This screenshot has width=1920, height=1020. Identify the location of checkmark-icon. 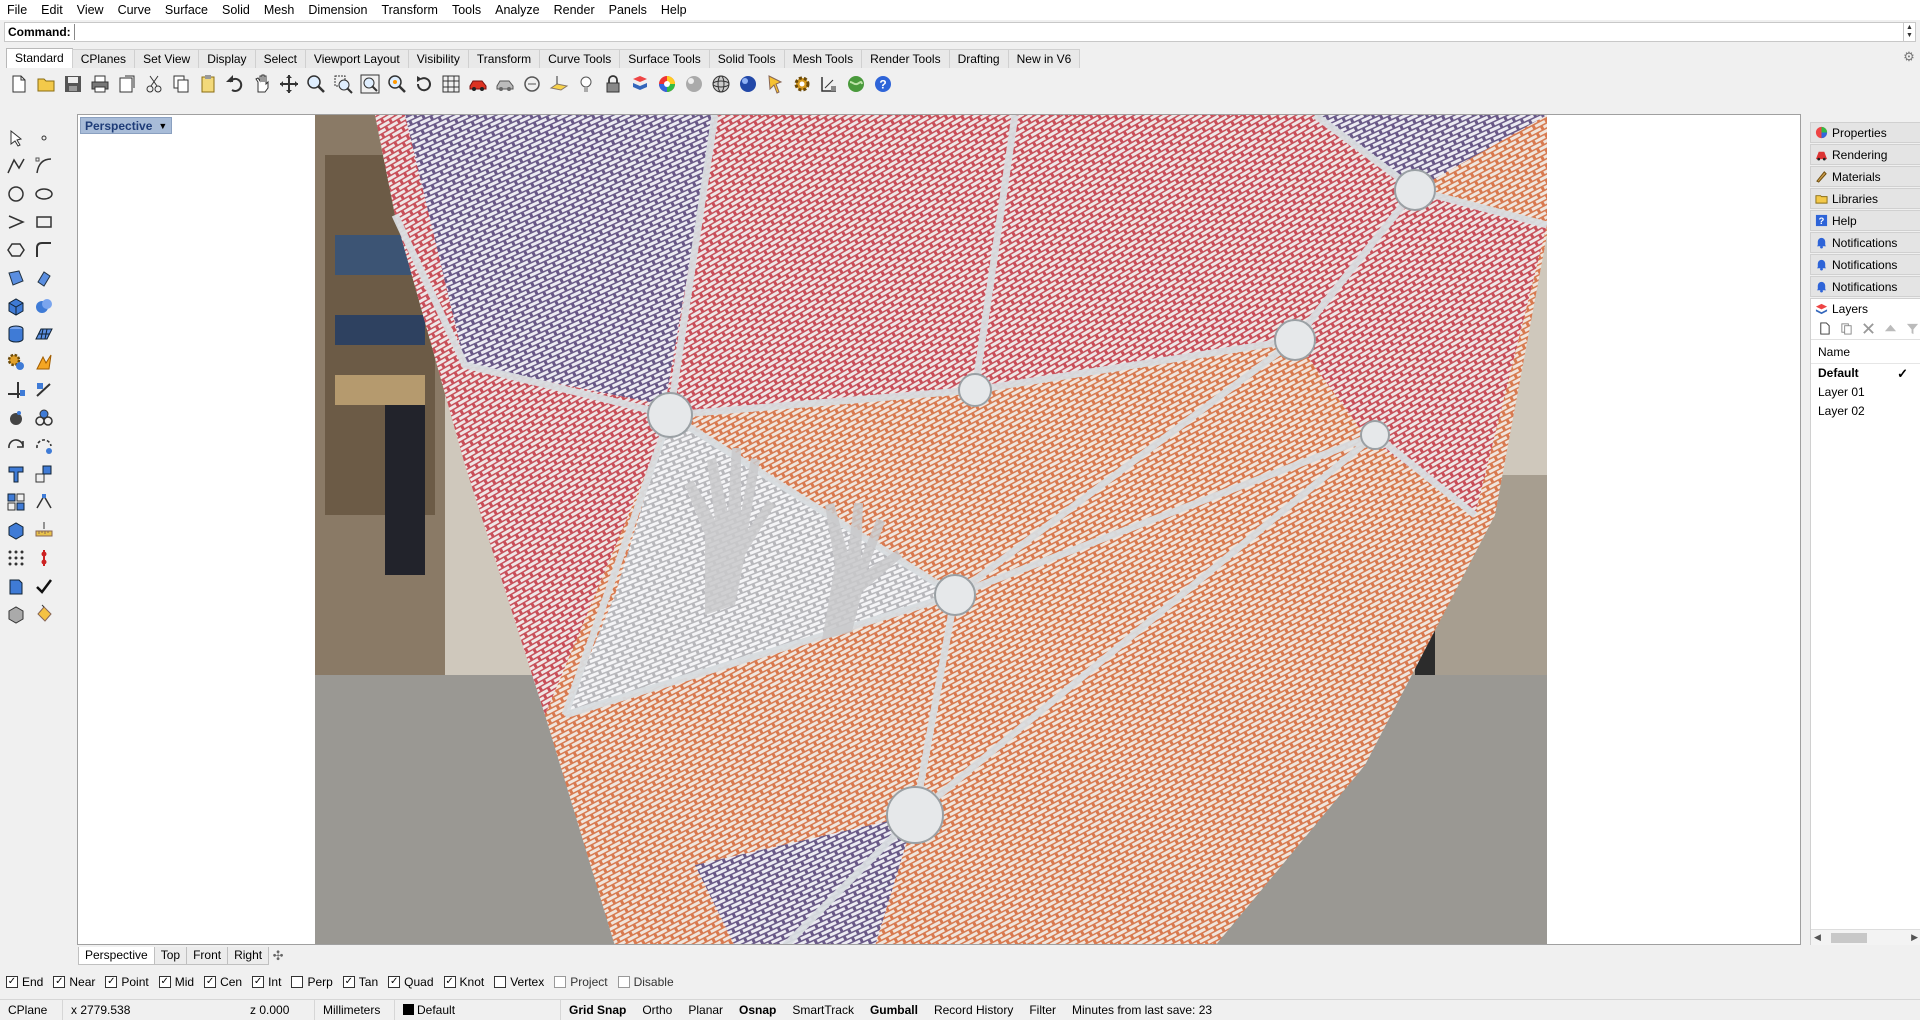
(44, 586).